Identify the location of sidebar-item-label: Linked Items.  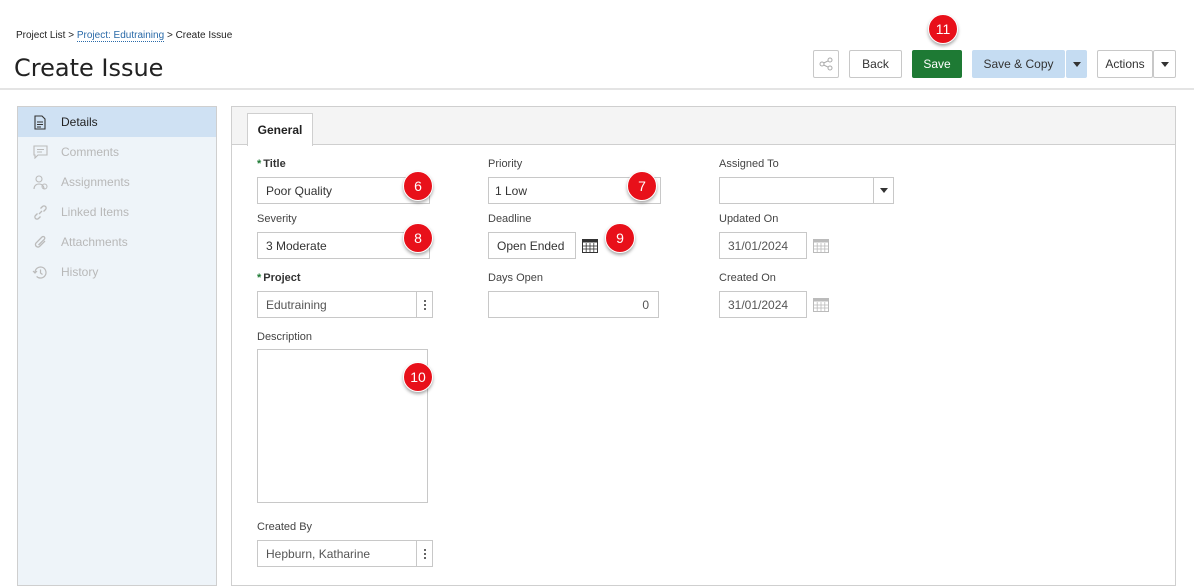
(95, 212).